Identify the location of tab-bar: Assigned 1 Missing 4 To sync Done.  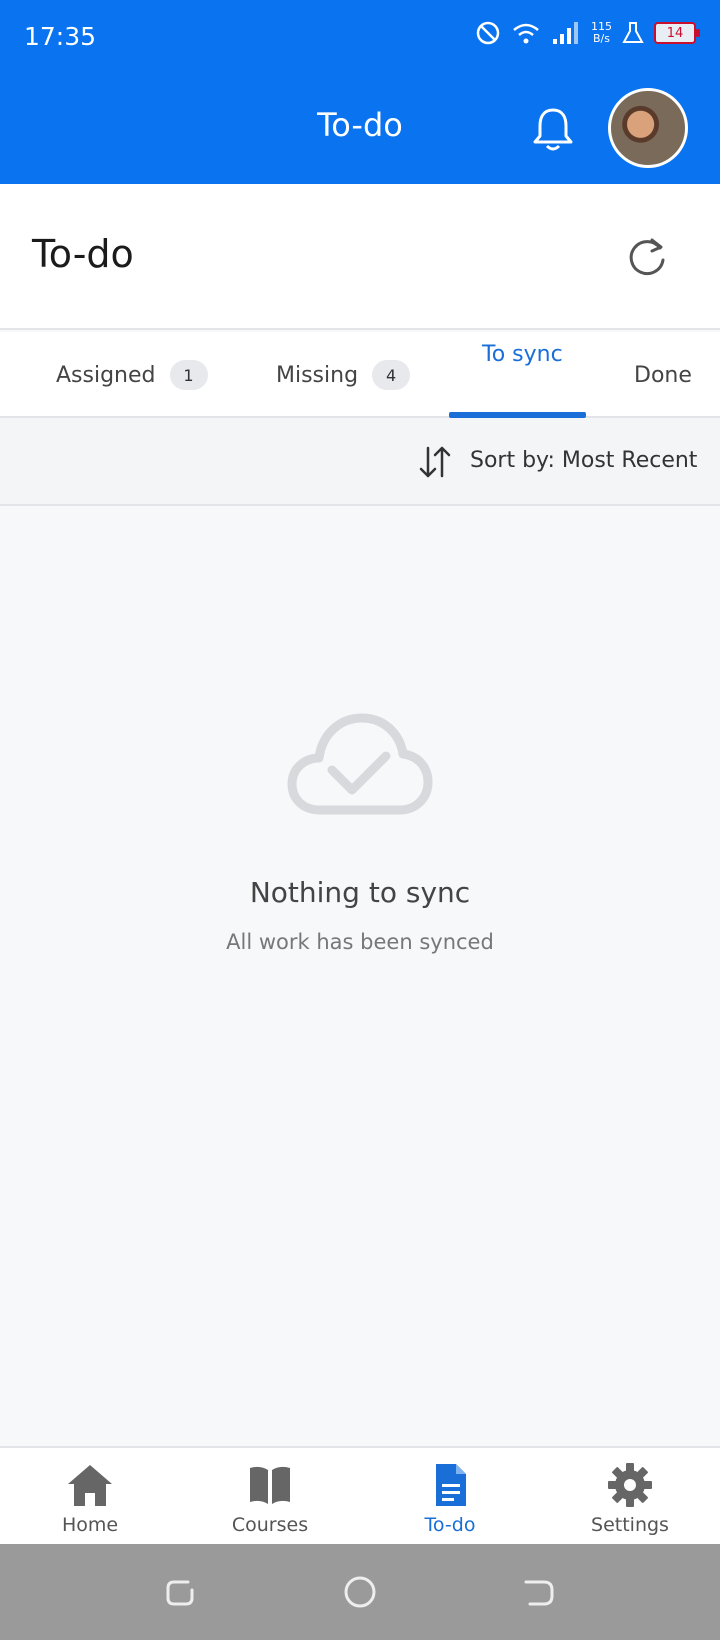
(360, 375).